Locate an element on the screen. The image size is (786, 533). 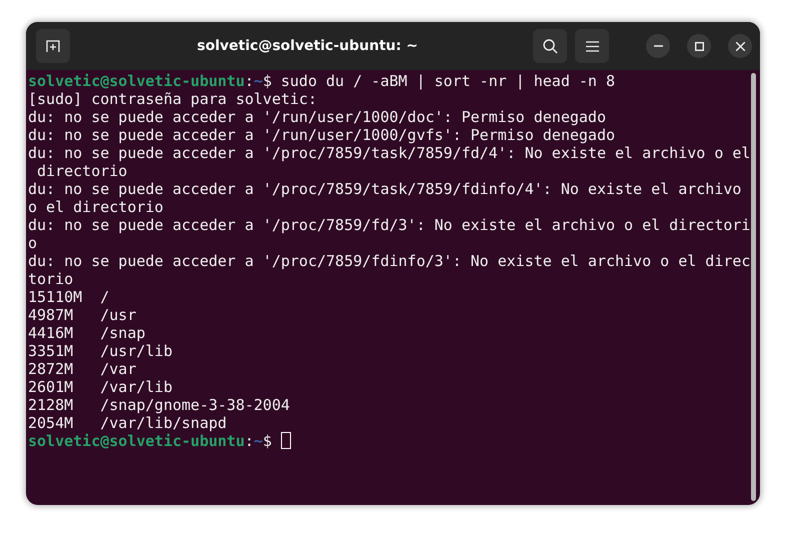
minimize-icon is located at coordinates (658, 46).